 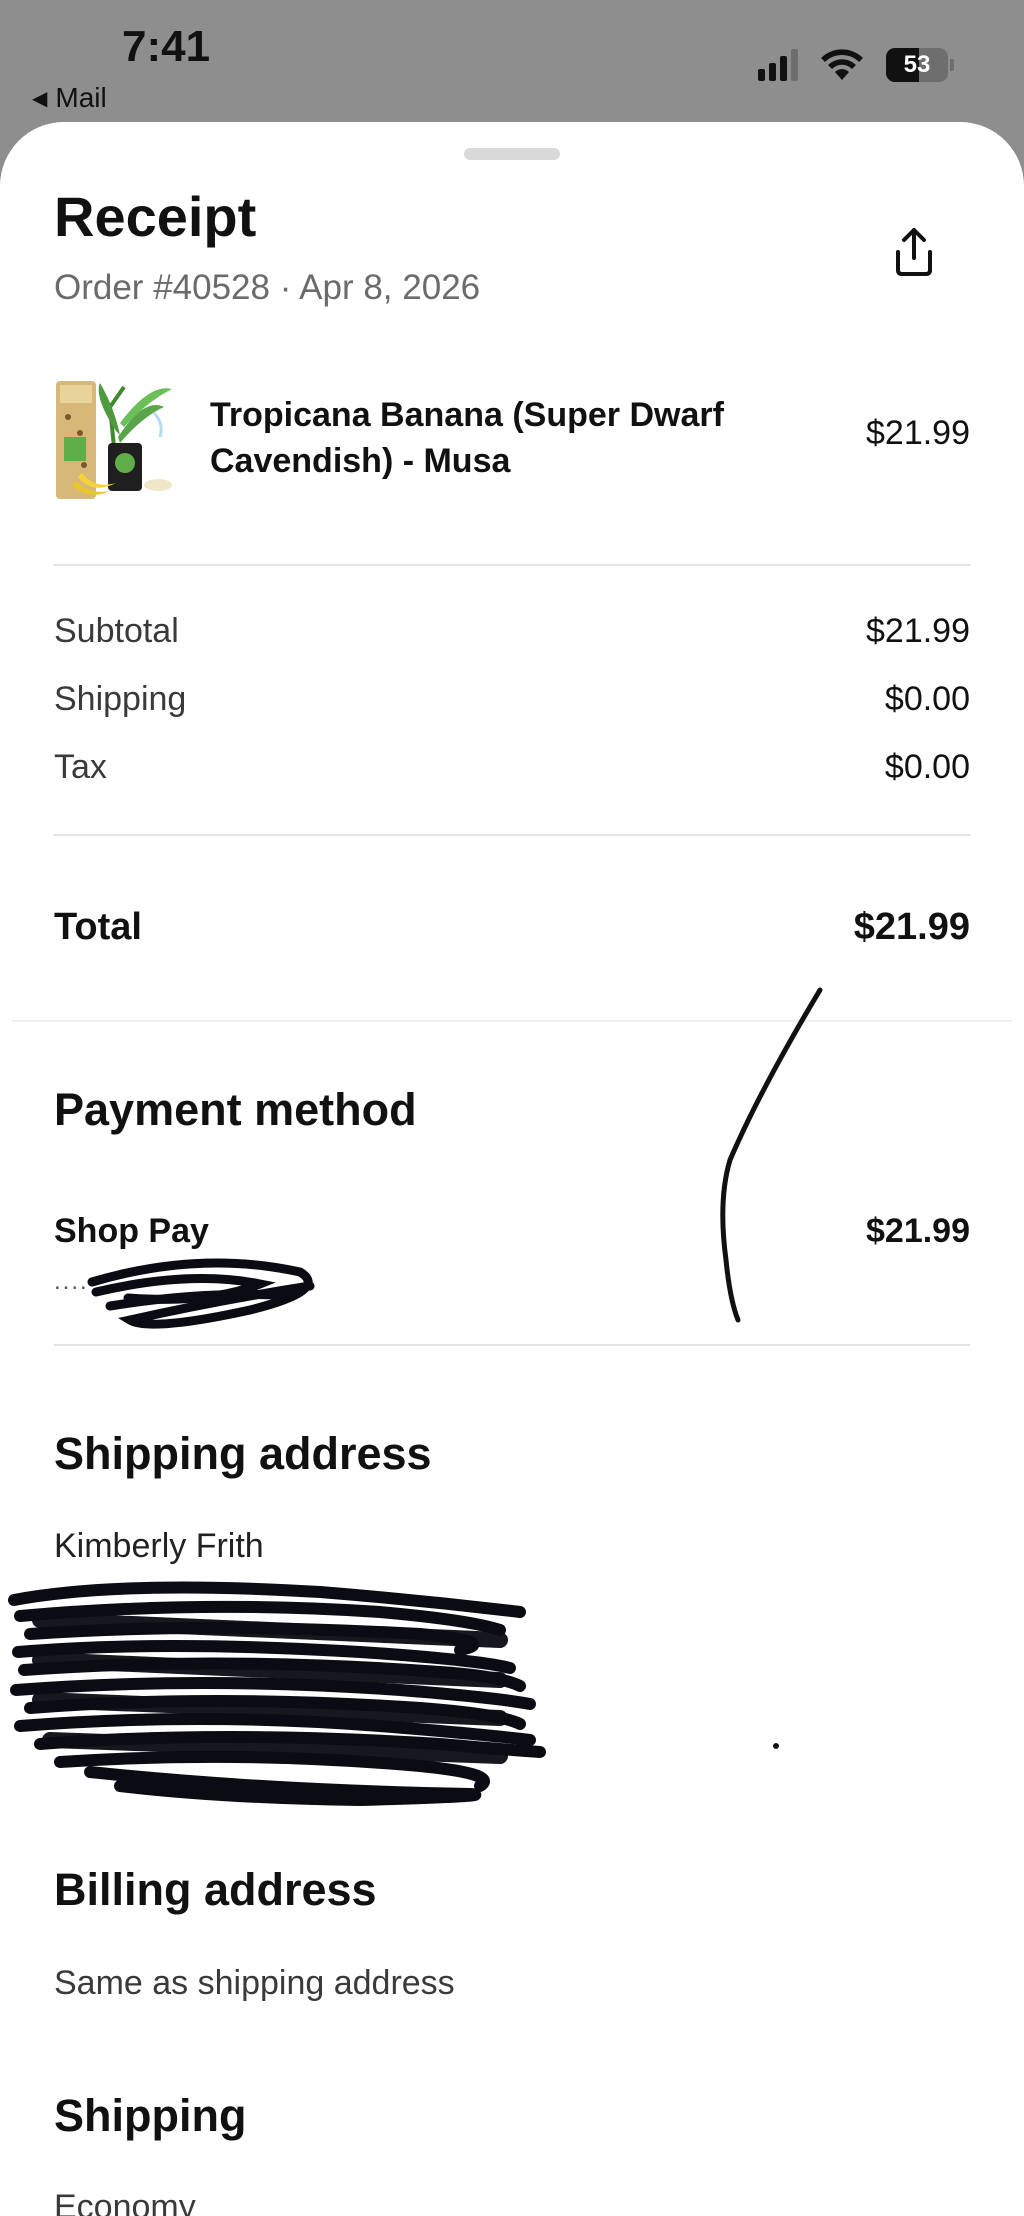 I want to click on subtotal-value: $21.99, so click(x=918, y=631).